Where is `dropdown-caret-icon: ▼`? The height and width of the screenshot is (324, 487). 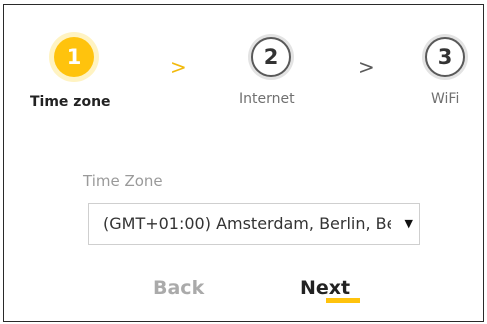 dropdown-caret-icon: ▼ is located at coordinates (408, 223).